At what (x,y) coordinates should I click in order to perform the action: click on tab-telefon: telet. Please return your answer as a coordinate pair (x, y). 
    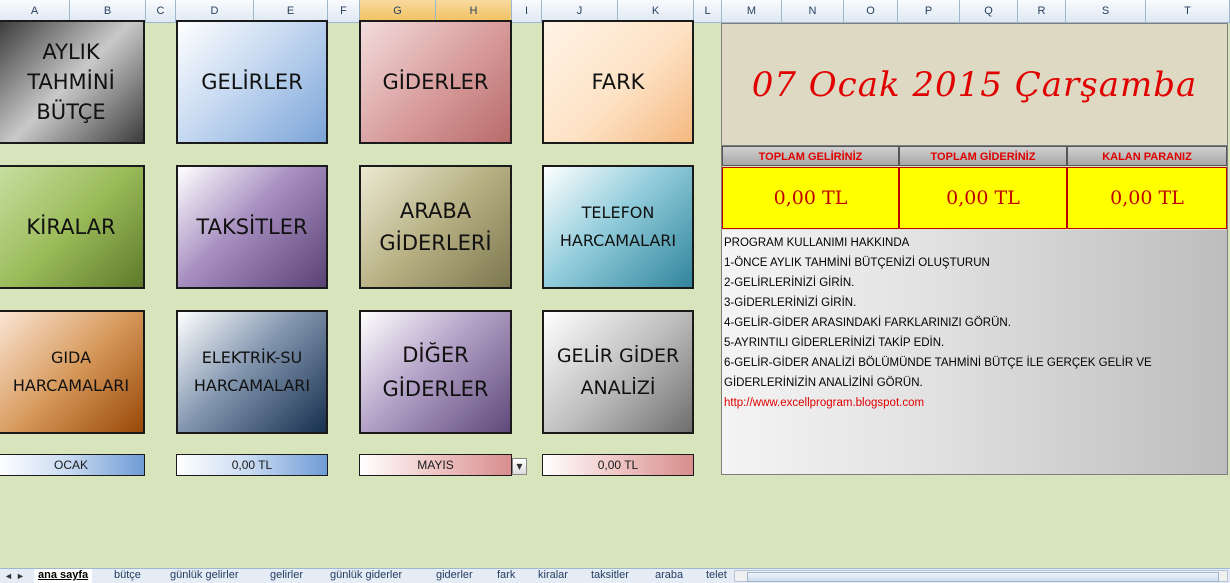
    Looking at the image, I should click on (716, 576).